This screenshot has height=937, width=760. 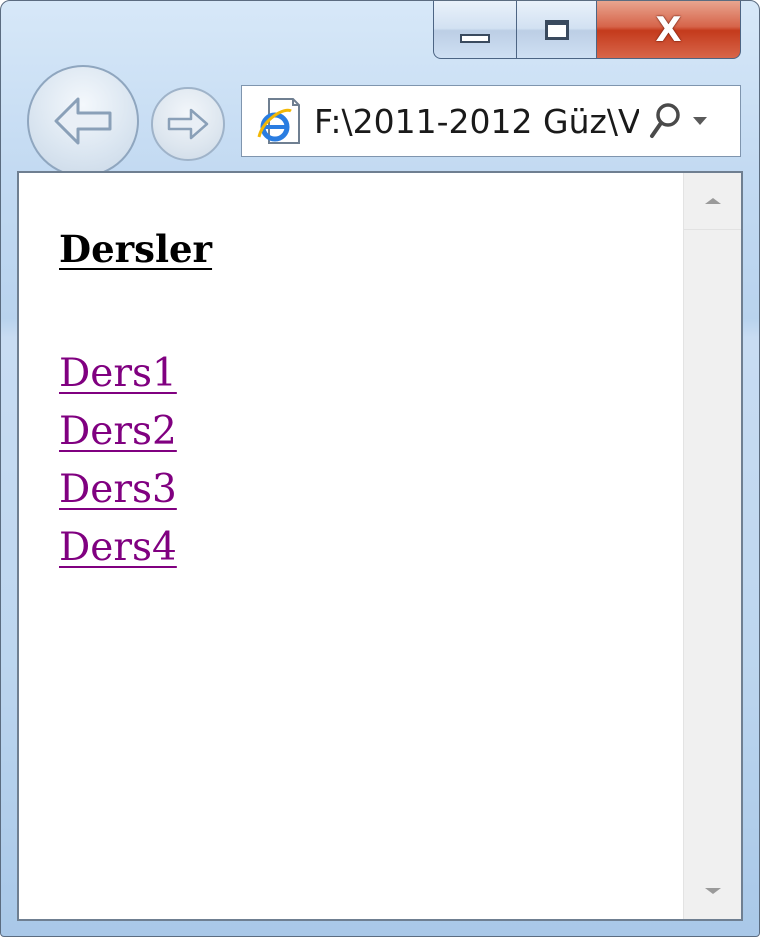 I want to click on address-input: F:\2011-2012 Güz\V, so click(x=476, y=121).